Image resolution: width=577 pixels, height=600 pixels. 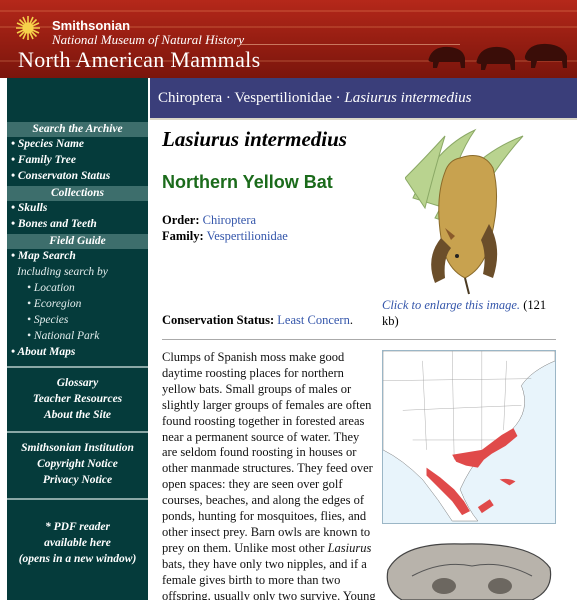 I want to click on species-scientific-name: Lasiurus intermedius, so click(x=254, y=139).